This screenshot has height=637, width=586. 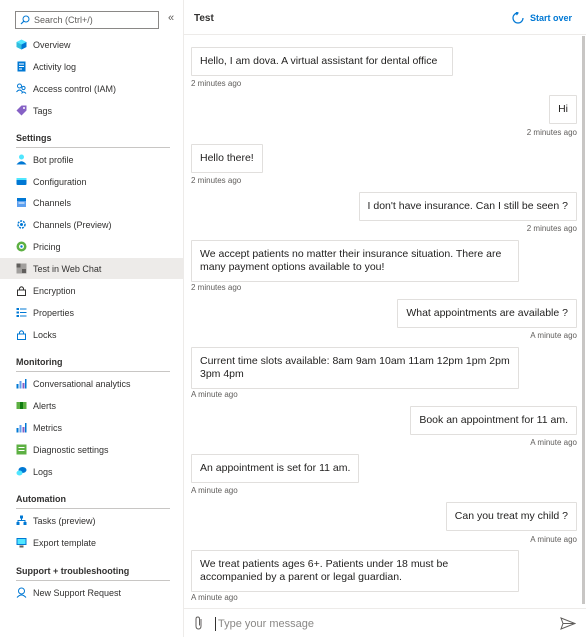 I want to click on sidebar-item-label: Channels (Preview), so click(x=72, y=224).